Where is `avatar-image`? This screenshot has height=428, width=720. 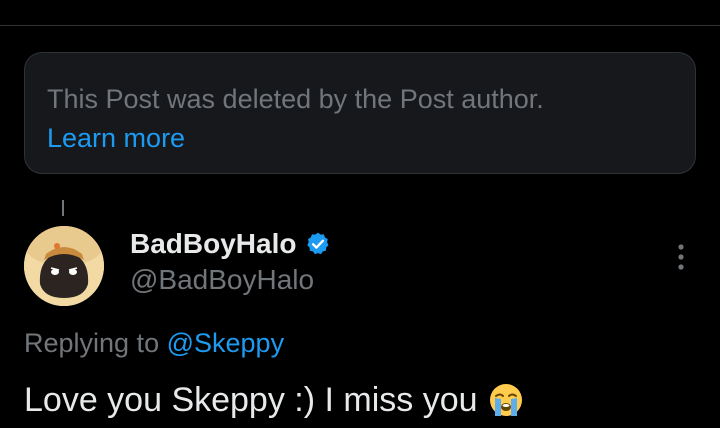
avatar-image is located at coordinates (64, 266).